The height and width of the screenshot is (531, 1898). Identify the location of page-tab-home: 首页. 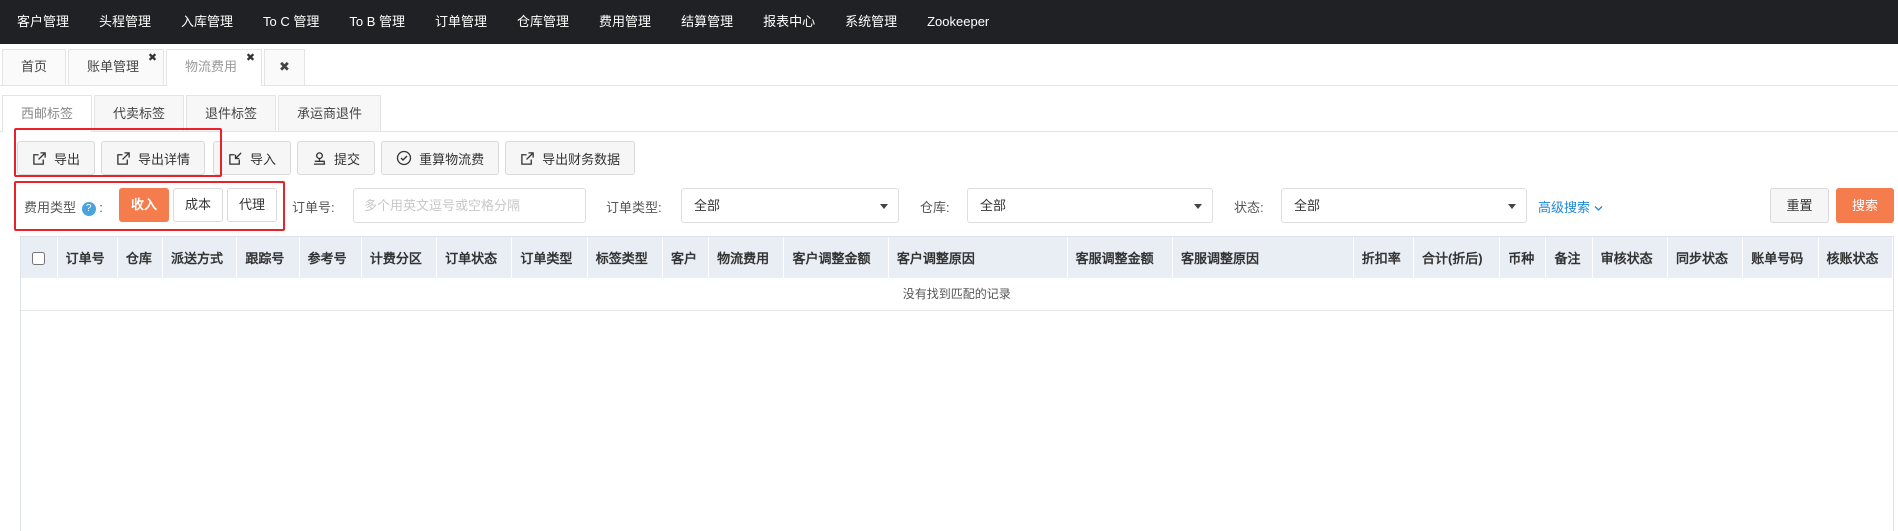
(34, 67).